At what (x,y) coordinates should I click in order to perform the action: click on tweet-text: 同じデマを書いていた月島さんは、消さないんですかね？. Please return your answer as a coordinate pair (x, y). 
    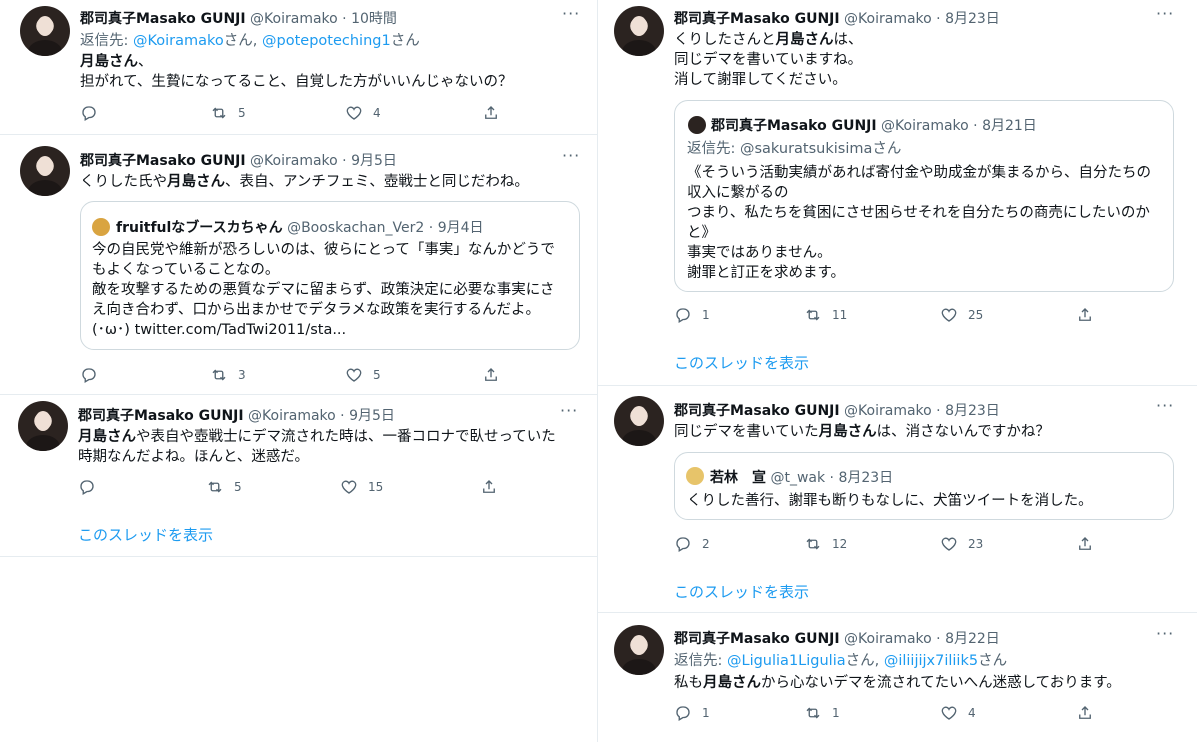
    Looking at the image, I should click on (862, 432).